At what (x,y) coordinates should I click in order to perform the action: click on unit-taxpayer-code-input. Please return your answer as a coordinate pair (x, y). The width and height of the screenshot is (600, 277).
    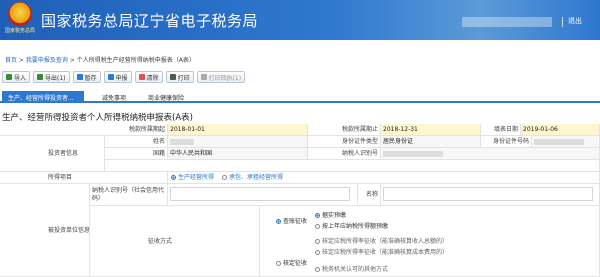
    Looking at the image, I should click on (260, 194).